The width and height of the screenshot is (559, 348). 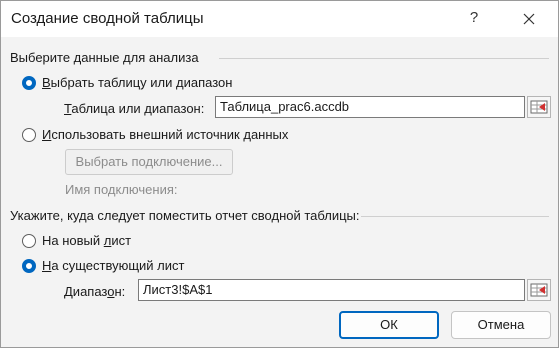 What do you see at coordinates (501, 325) in the screenshot?
I see `cancel-button: Отмена` at bounding box center [501, 325].